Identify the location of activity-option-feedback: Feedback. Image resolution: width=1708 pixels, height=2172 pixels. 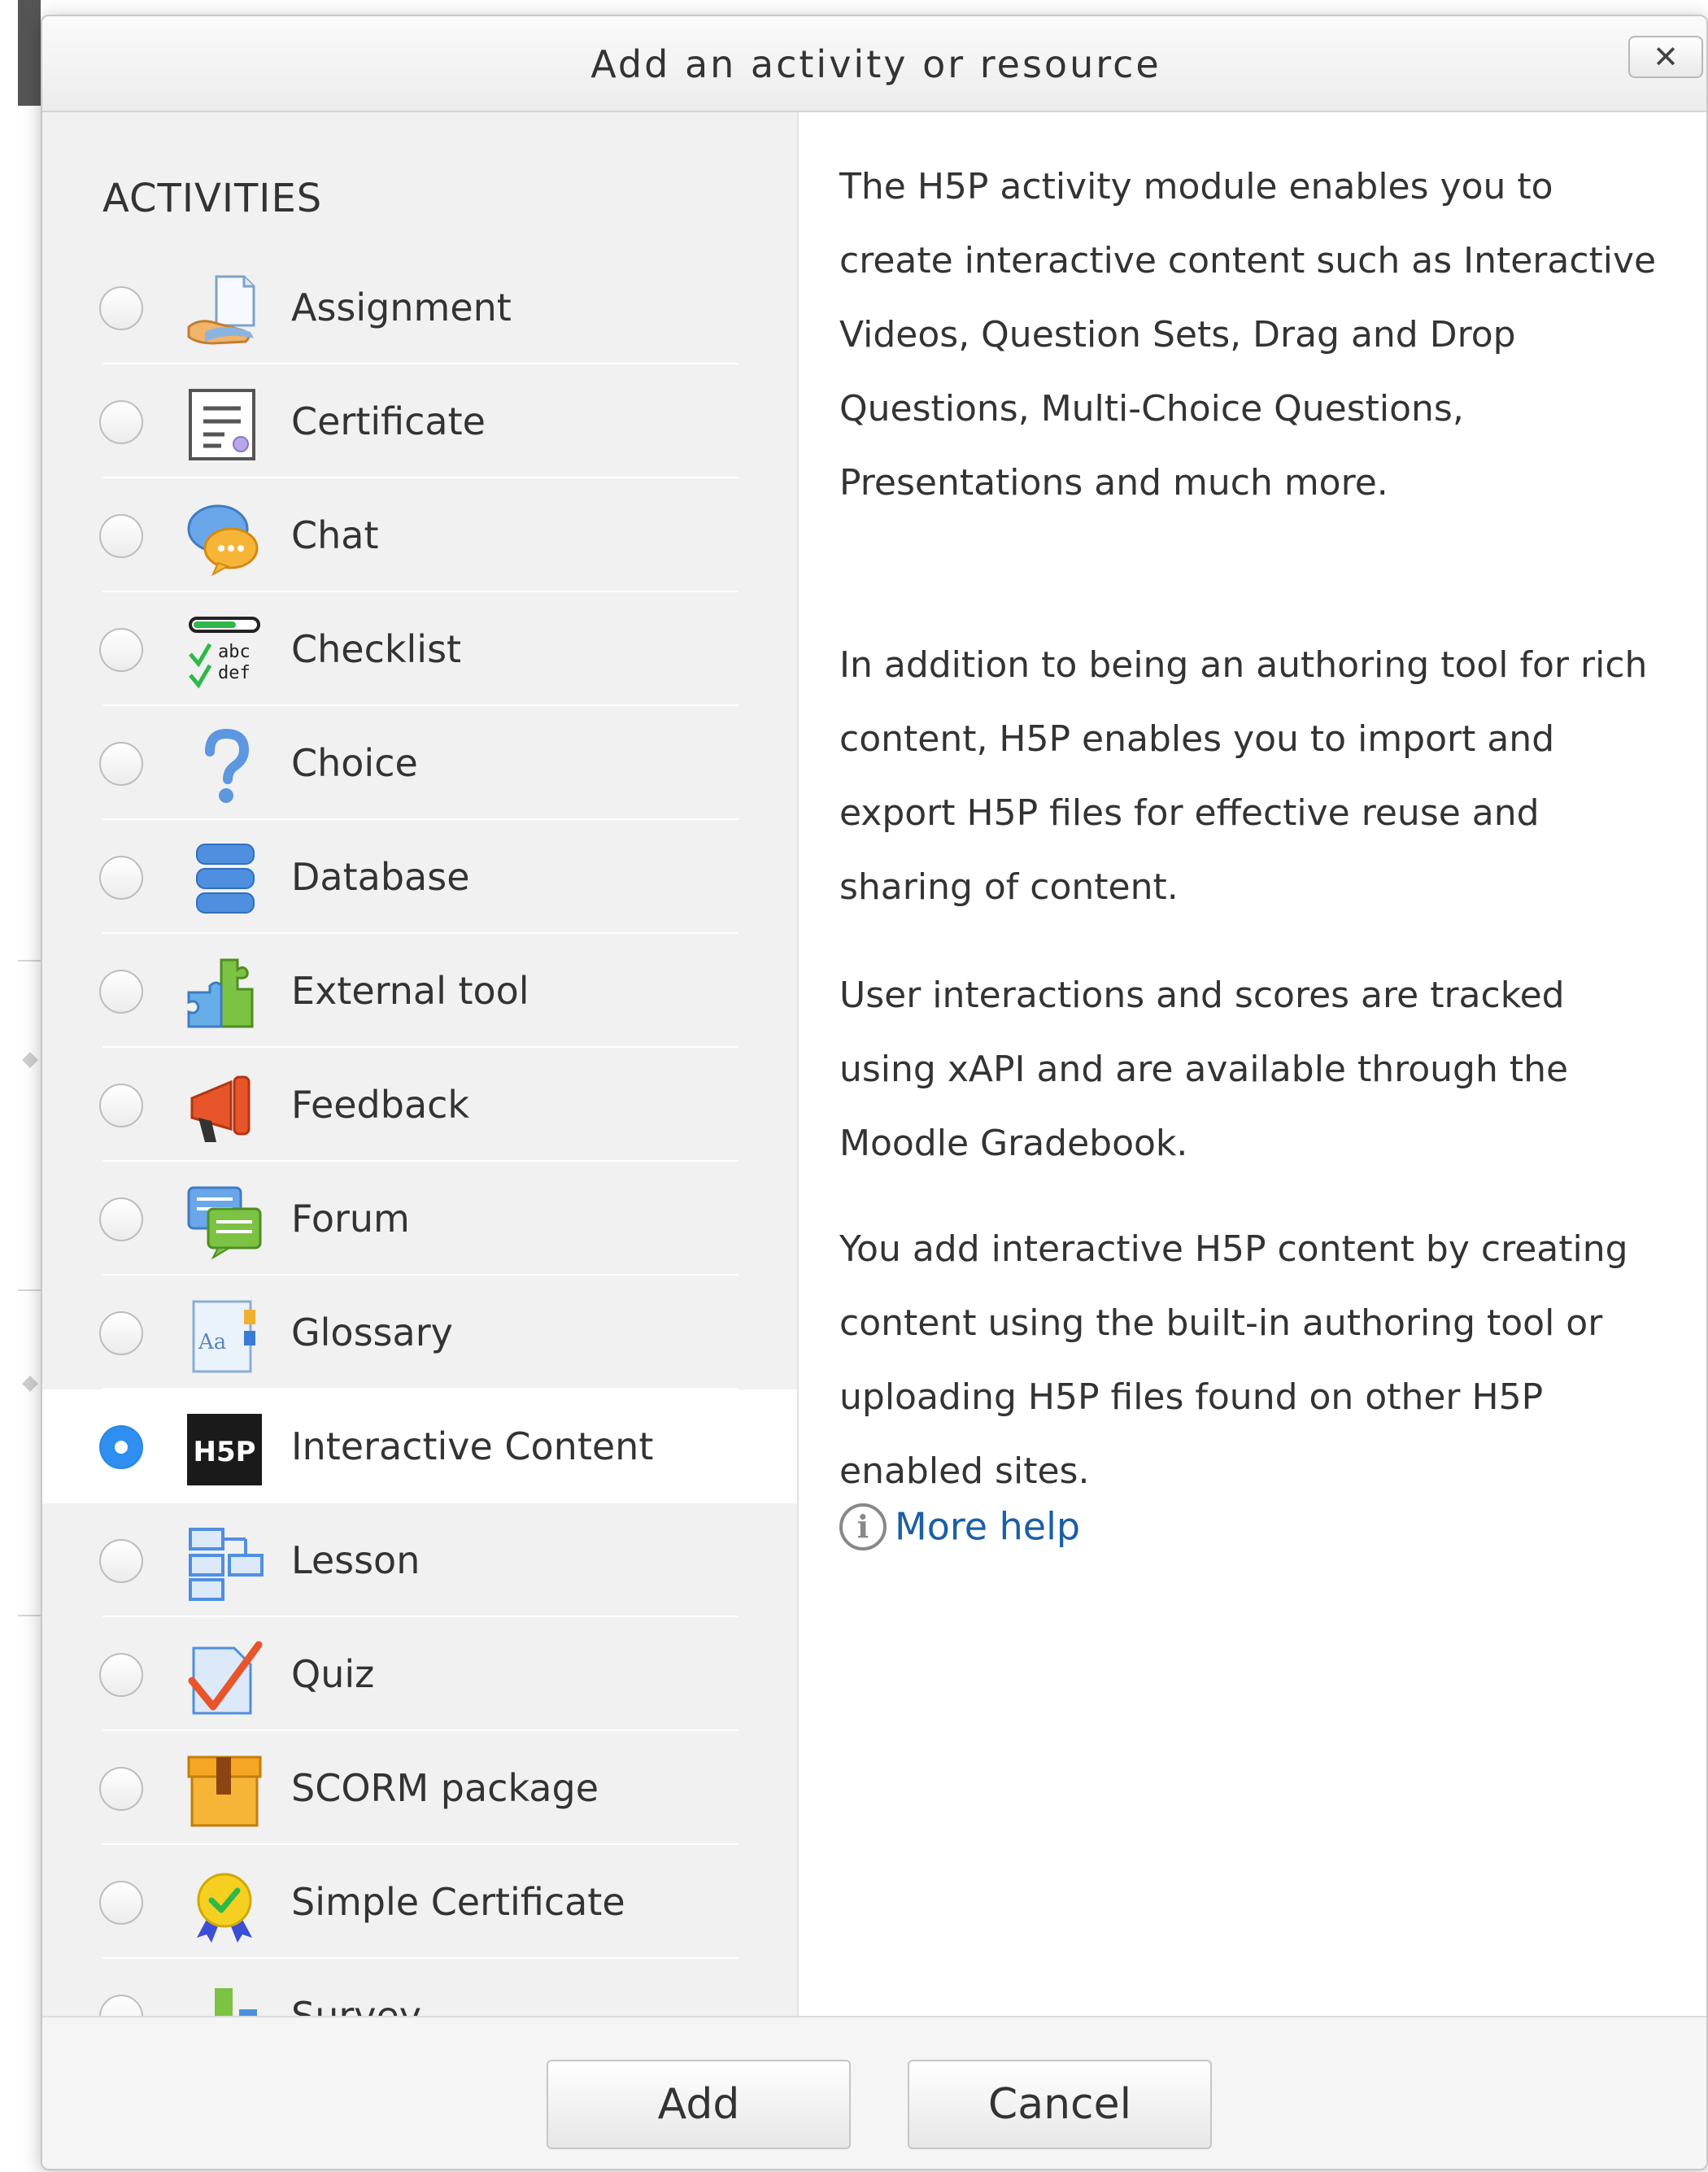
(419, 1105).